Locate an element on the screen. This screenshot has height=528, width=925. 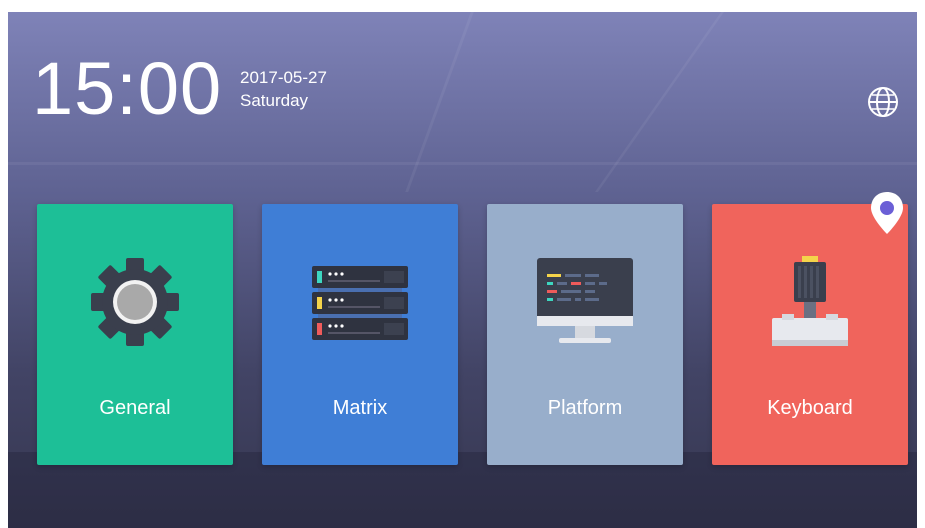
gear-icon is located at coordinates (135, 302).